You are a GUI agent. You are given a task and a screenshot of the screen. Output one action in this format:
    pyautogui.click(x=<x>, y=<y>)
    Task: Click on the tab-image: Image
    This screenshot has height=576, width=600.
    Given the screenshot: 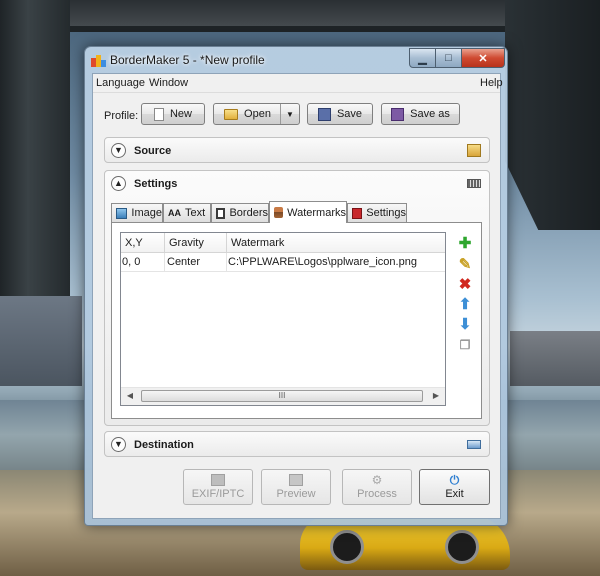 What is the action you would take?
    pyautogui.click(x=137, y=212)
    